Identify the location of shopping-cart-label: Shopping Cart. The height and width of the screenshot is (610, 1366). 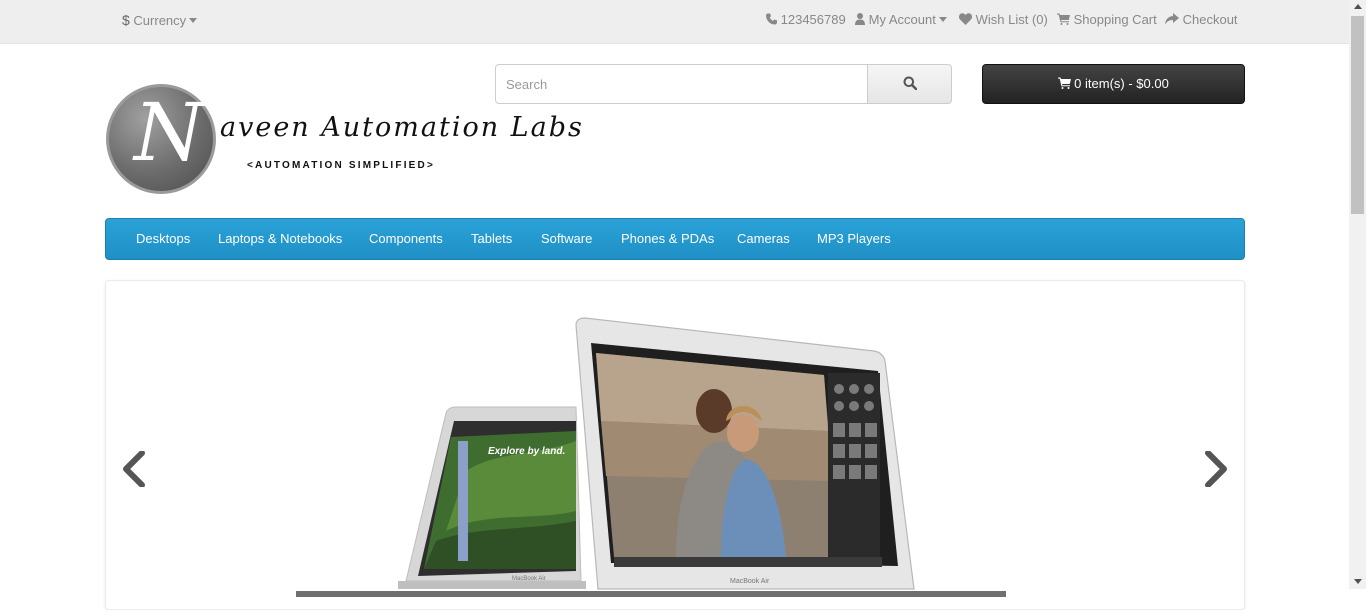
(1115, 19).